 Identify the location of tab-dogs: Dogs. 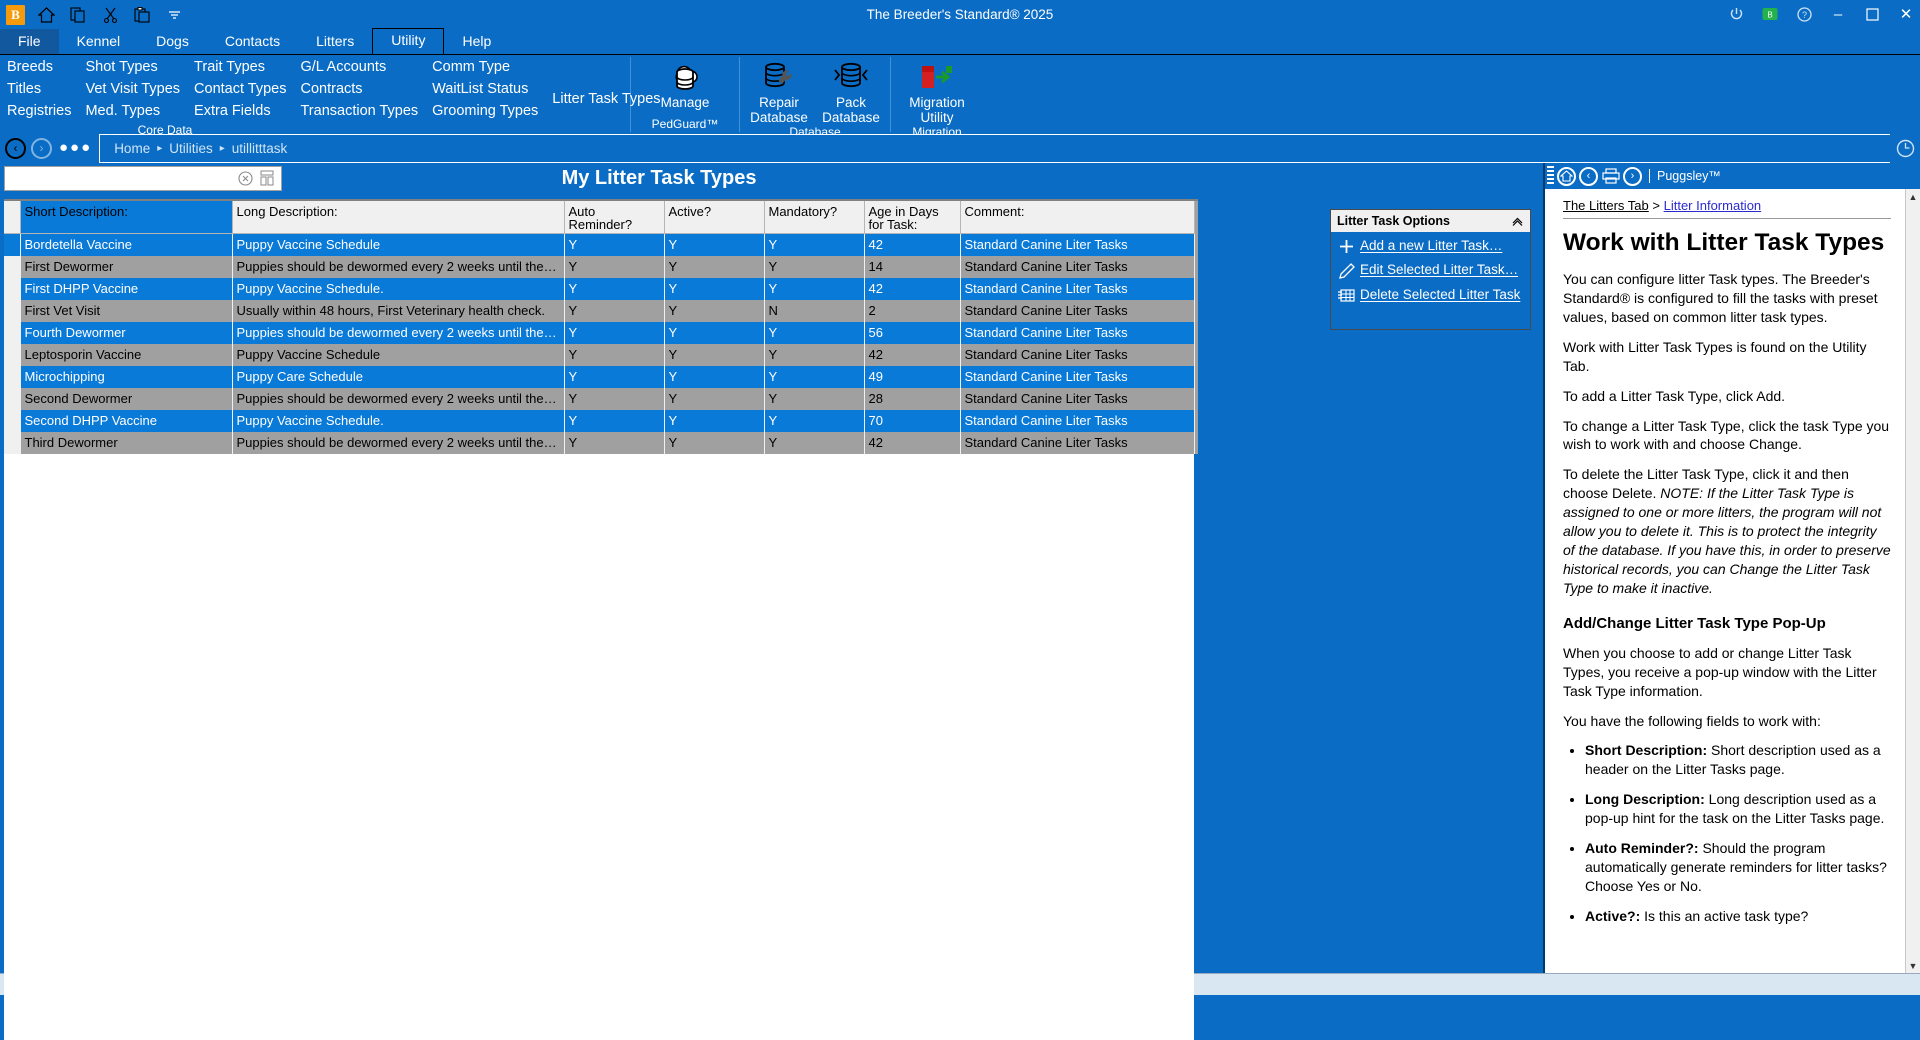
(172, 41).